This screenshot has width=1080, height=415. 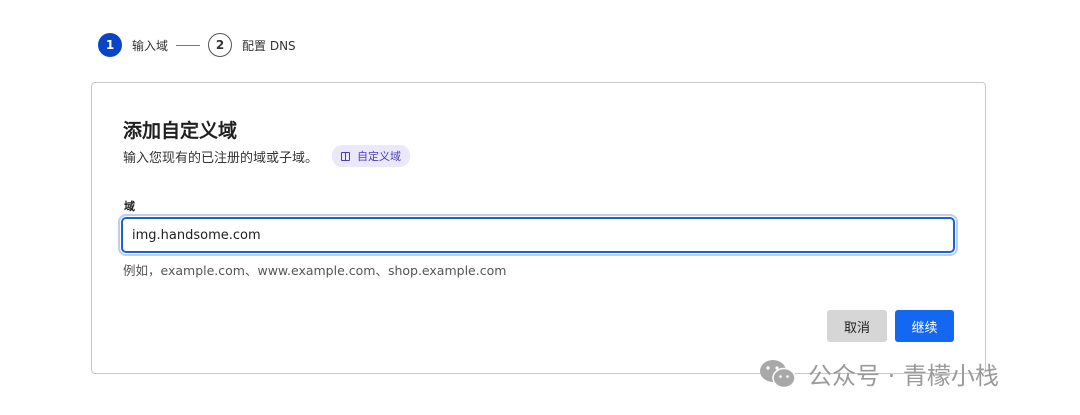 I want to click on stepper: 1 输入域 2 配置 DNS, so click(x=197, y=45).